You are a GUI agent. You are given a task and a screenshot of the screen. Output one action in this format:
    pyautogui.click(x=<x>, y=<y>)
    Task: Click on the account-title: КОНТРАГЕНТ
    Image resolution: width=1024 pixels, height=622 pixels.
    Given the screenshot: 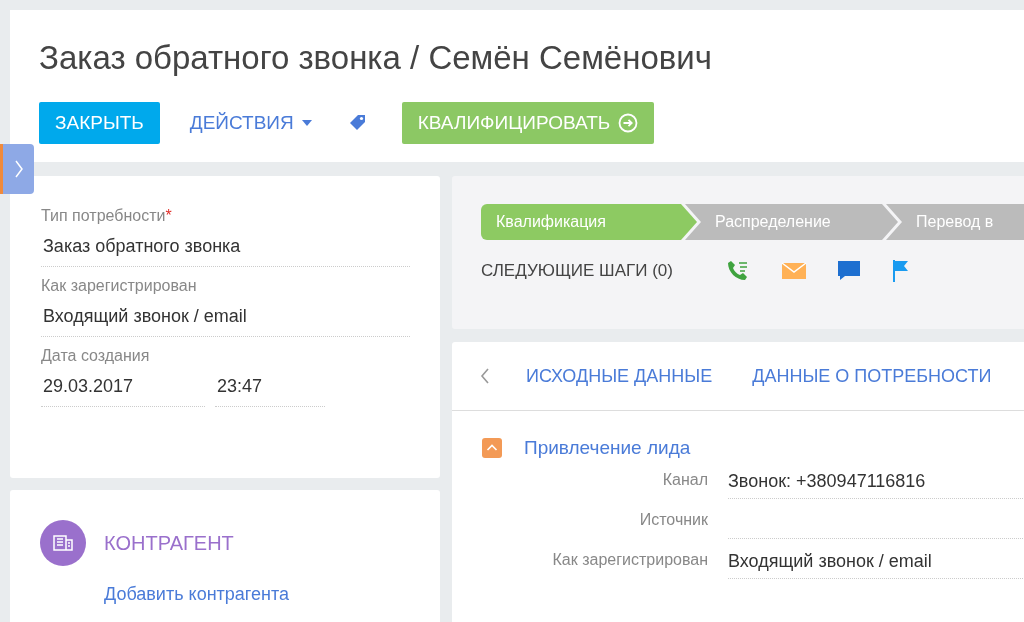 What is the action you would take?
    pyautogui.click(x=169, y=543)
    